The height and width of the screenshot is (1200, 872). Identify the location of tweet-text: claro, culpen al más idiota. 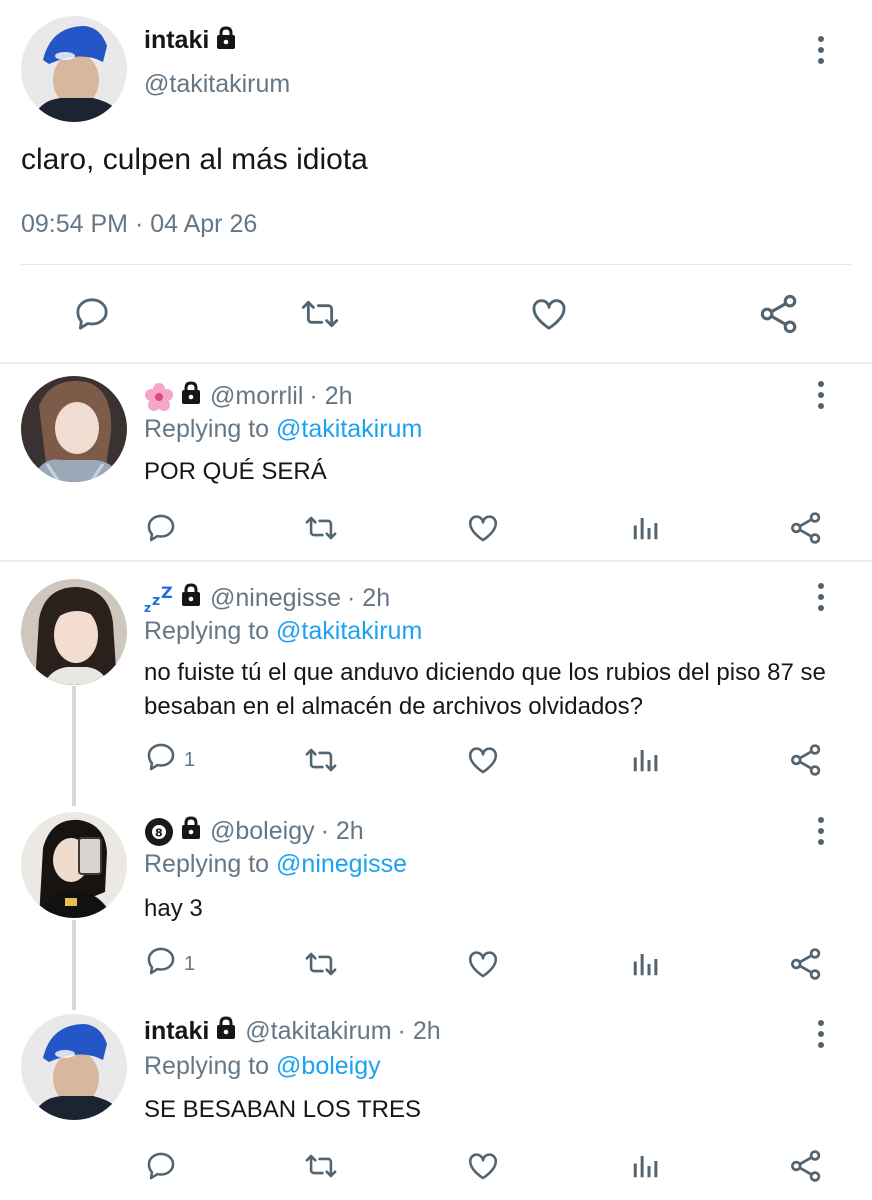
(194, 159).